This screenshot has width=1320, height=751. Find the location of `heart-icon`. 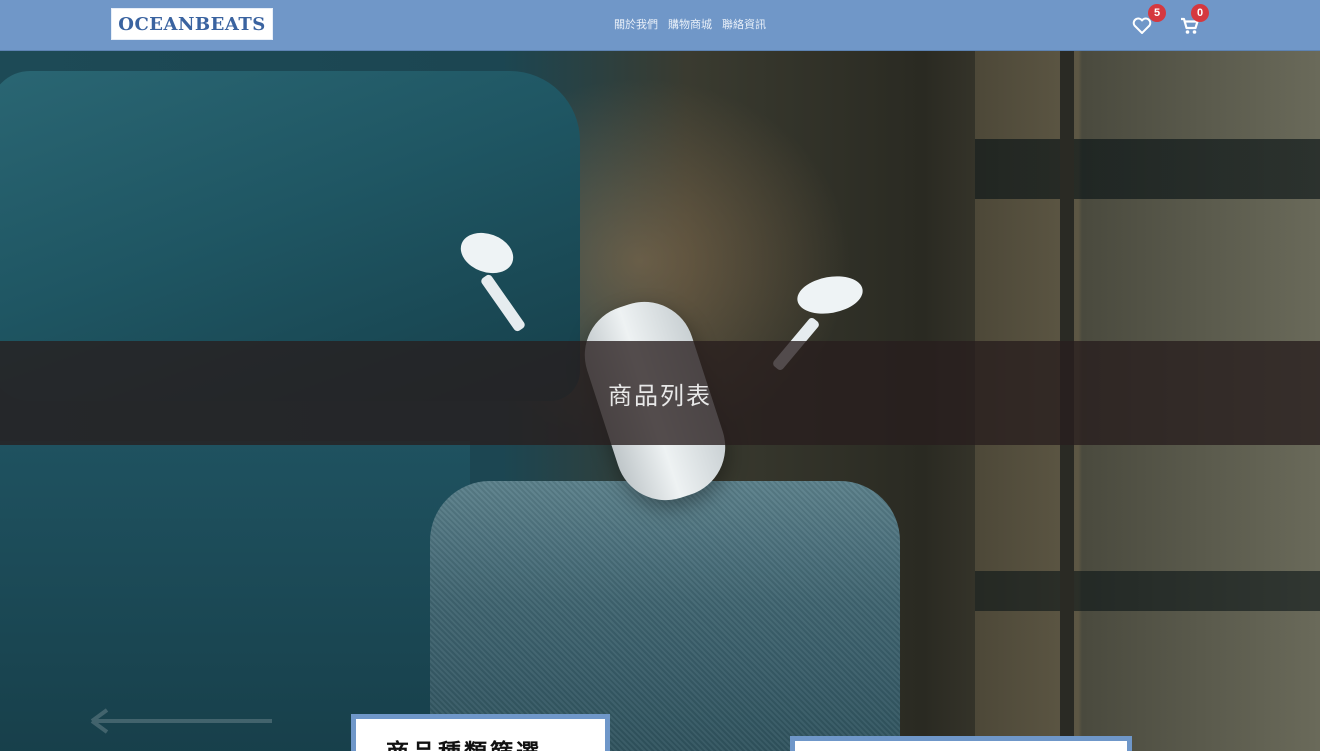

heart-icon is located at coordinates (1142, 25).